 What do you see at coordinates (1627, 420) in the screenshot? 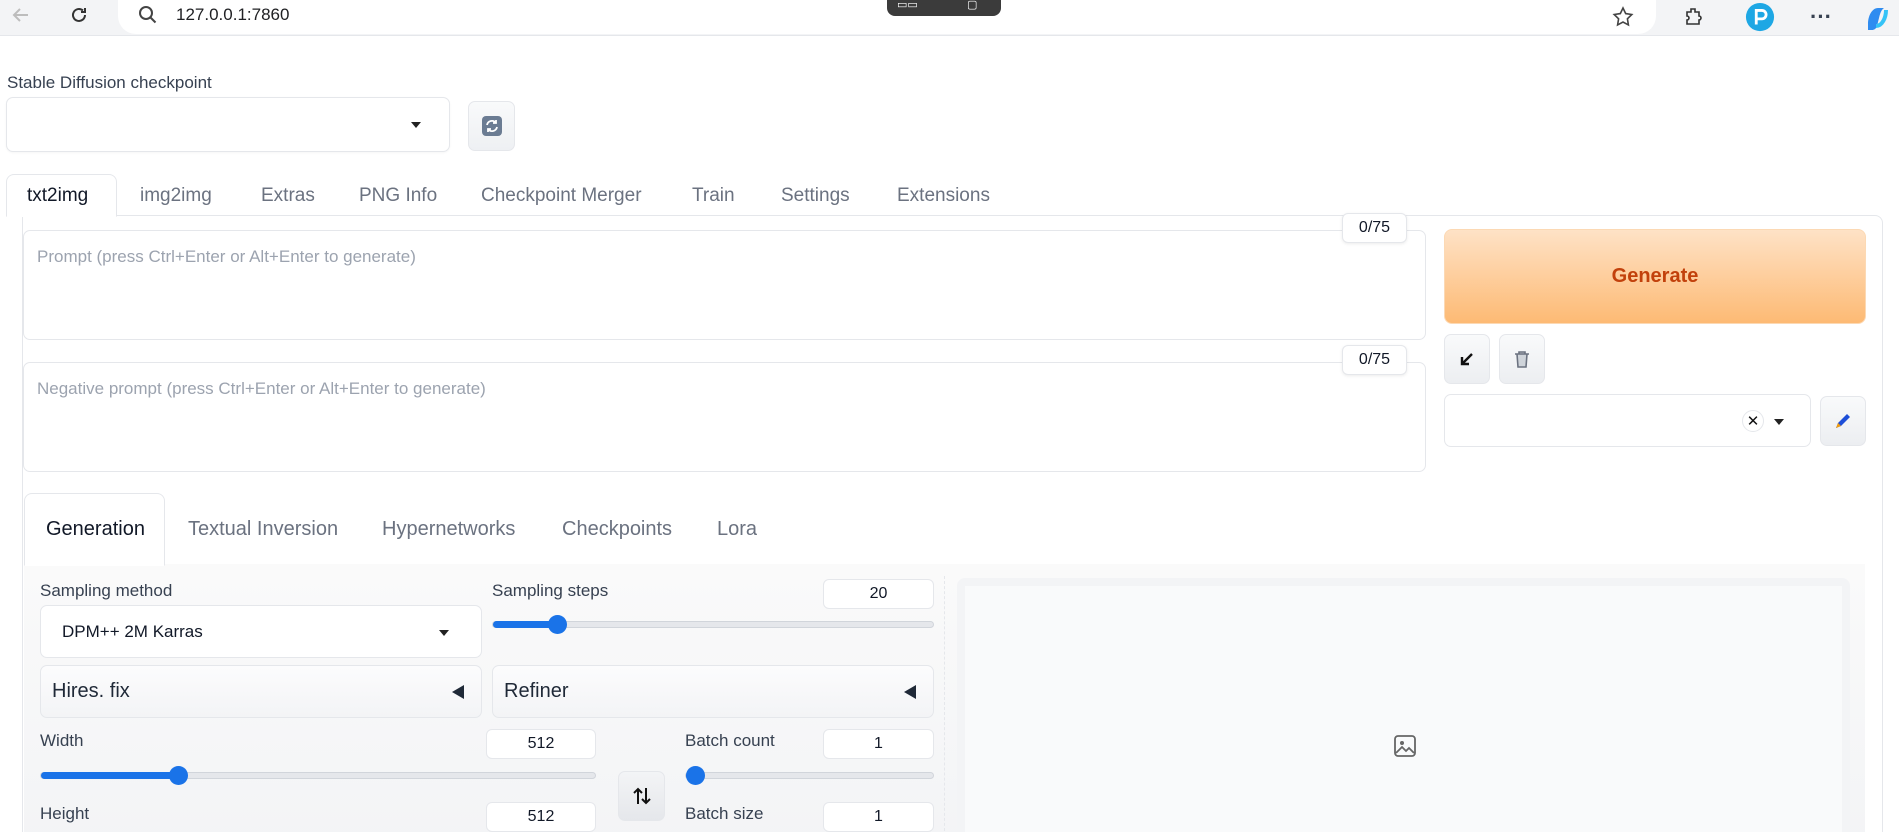
I see `styles-dropdown: ✕` at bounding box center [1627, 420].